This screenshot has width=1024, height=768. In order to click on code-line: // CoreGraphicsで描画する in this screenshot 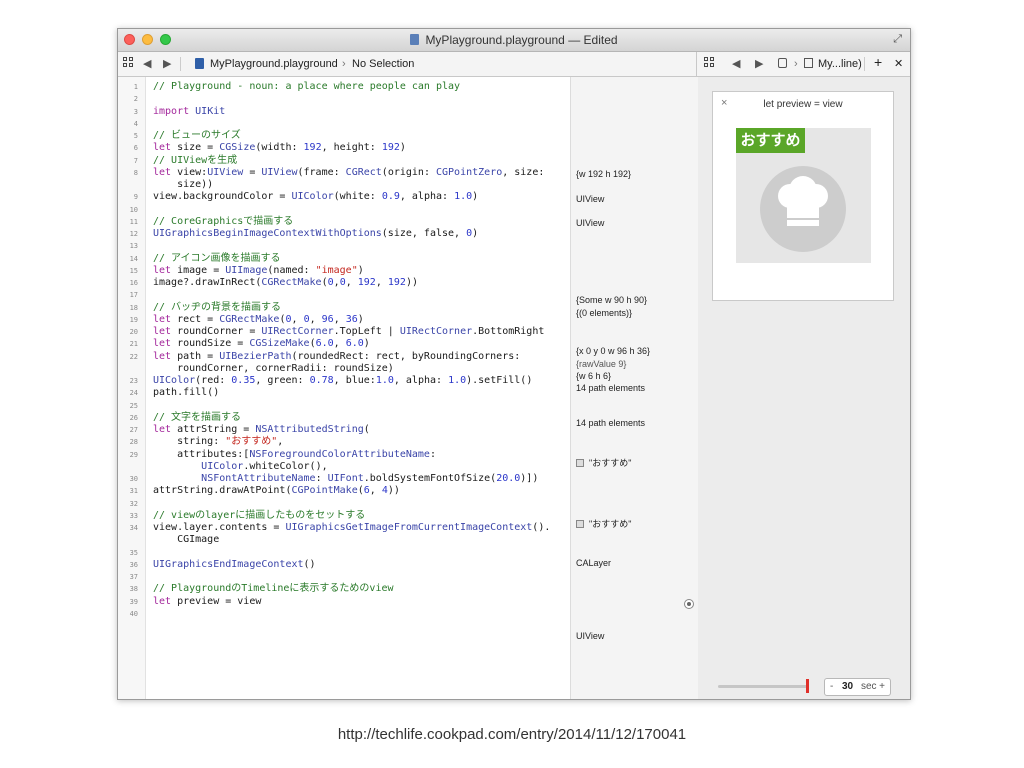, I will do `click(223, 222)`.